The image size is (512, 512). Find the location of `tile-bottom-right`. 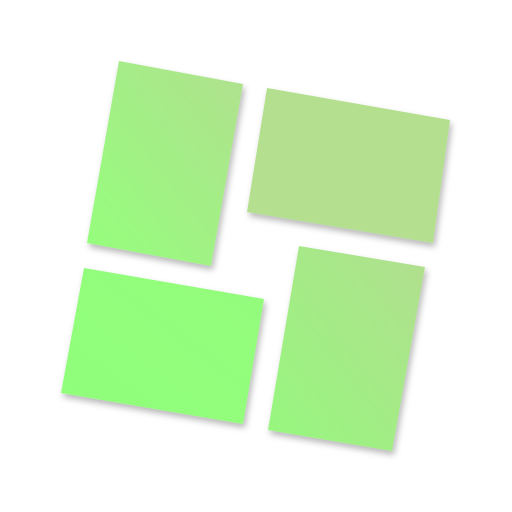

tile-bottom-right is located at coordinates (346, 348).